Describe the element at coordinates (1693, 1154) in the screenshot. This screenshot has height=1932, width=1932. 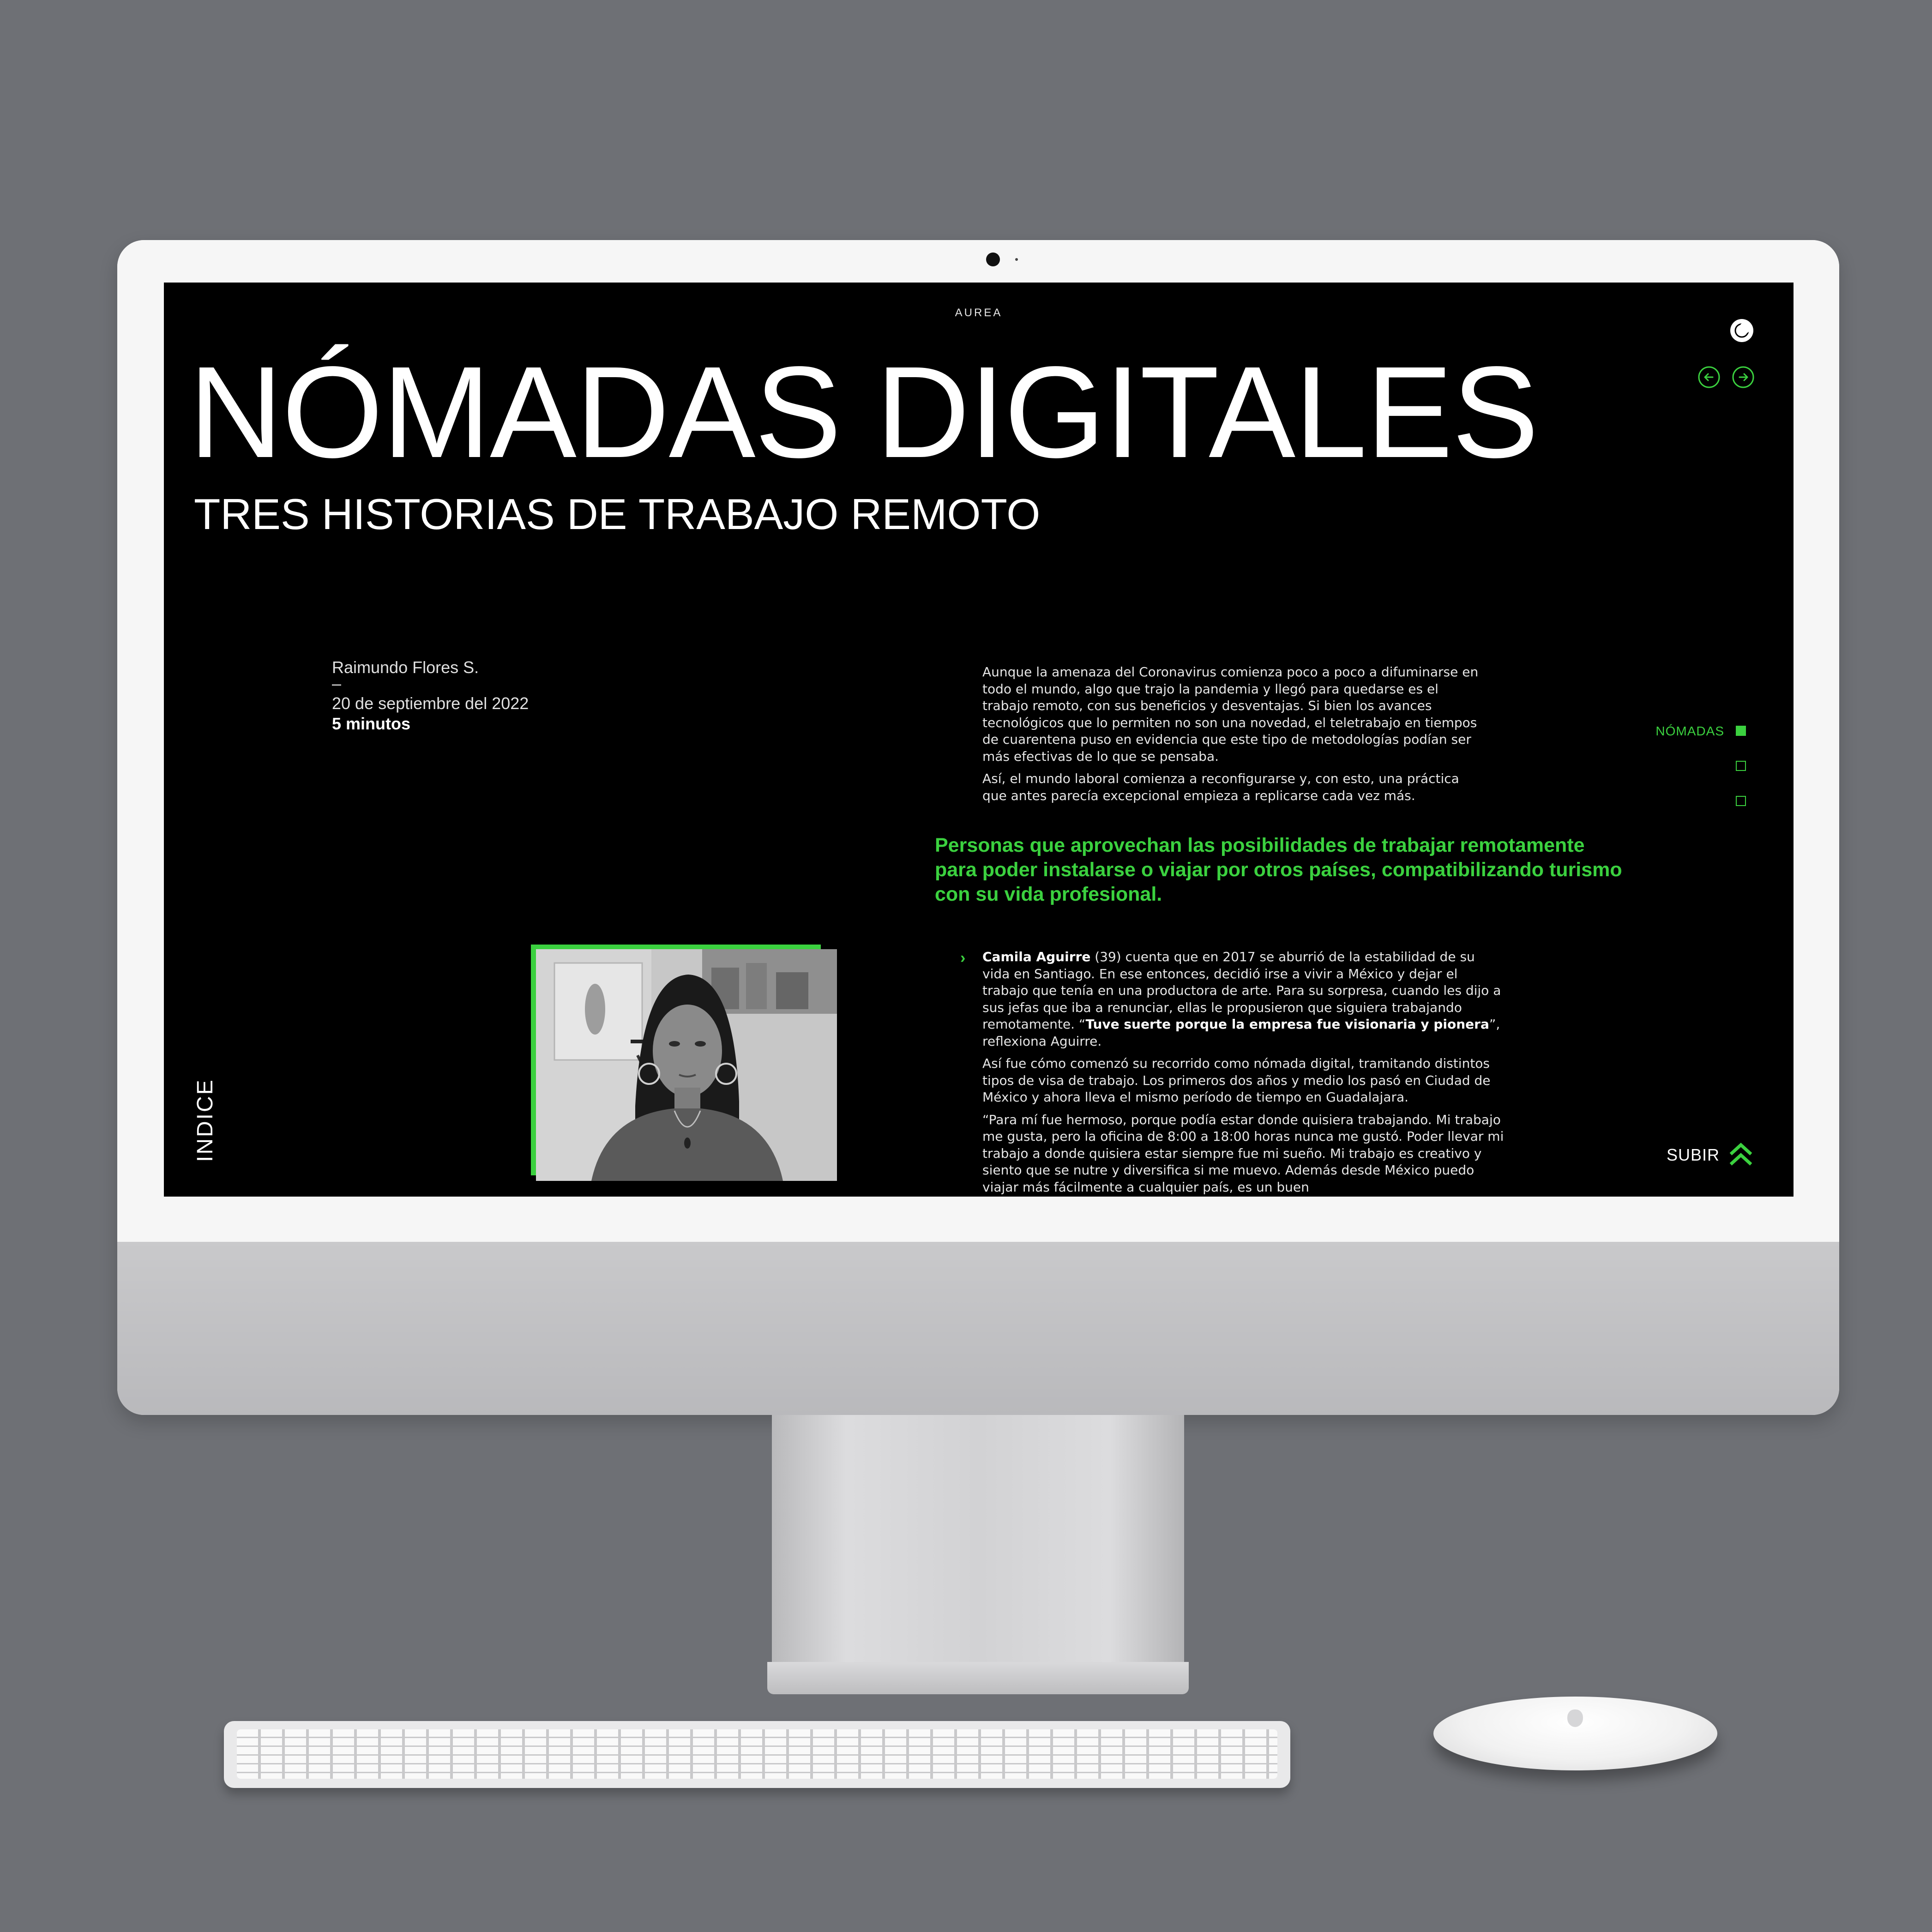
I see `scroll-top-label: SUBIR` at that location.